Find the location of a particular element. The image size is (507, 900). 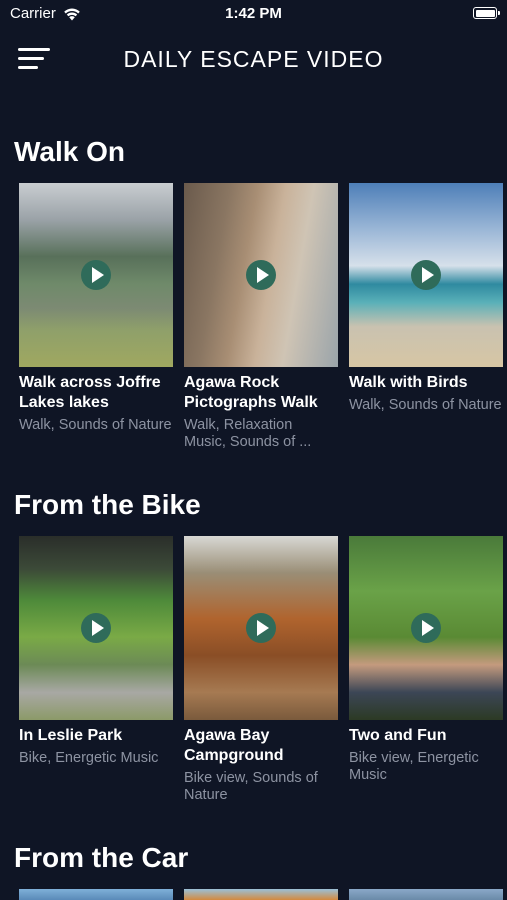

app-title: DAILY ESCAPE VIDEO is located at coordinates (253, 59).